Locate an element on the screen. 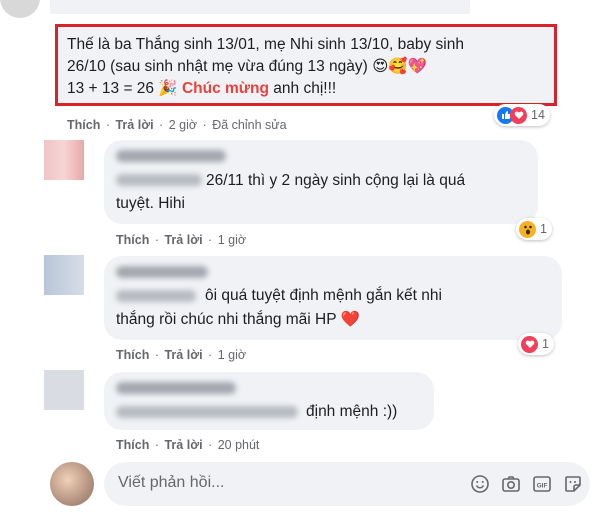  gif-icon: GIF is located at coordinates (542, 484).